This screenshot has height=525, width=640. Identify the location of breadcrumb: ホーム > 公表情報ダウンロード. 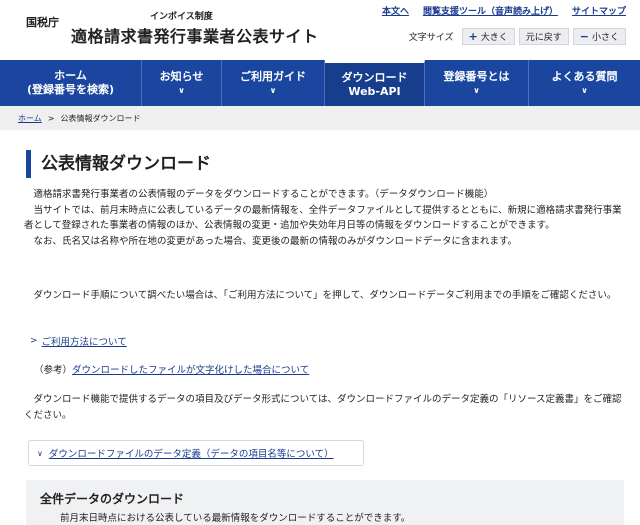
(320, 118).